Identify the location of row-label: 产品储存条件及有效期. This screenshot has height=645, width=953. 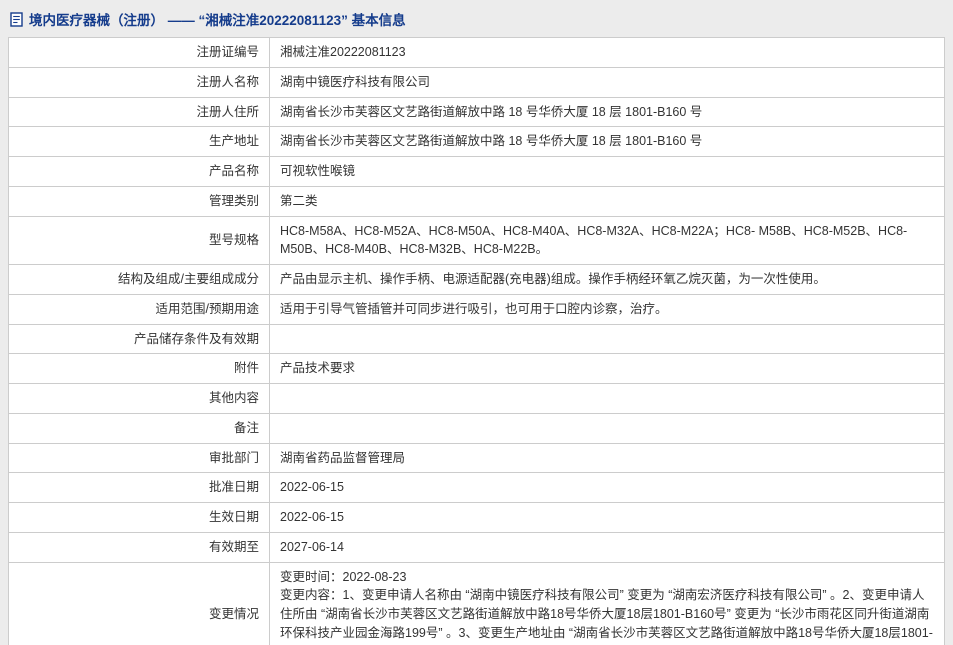
(139, 339).